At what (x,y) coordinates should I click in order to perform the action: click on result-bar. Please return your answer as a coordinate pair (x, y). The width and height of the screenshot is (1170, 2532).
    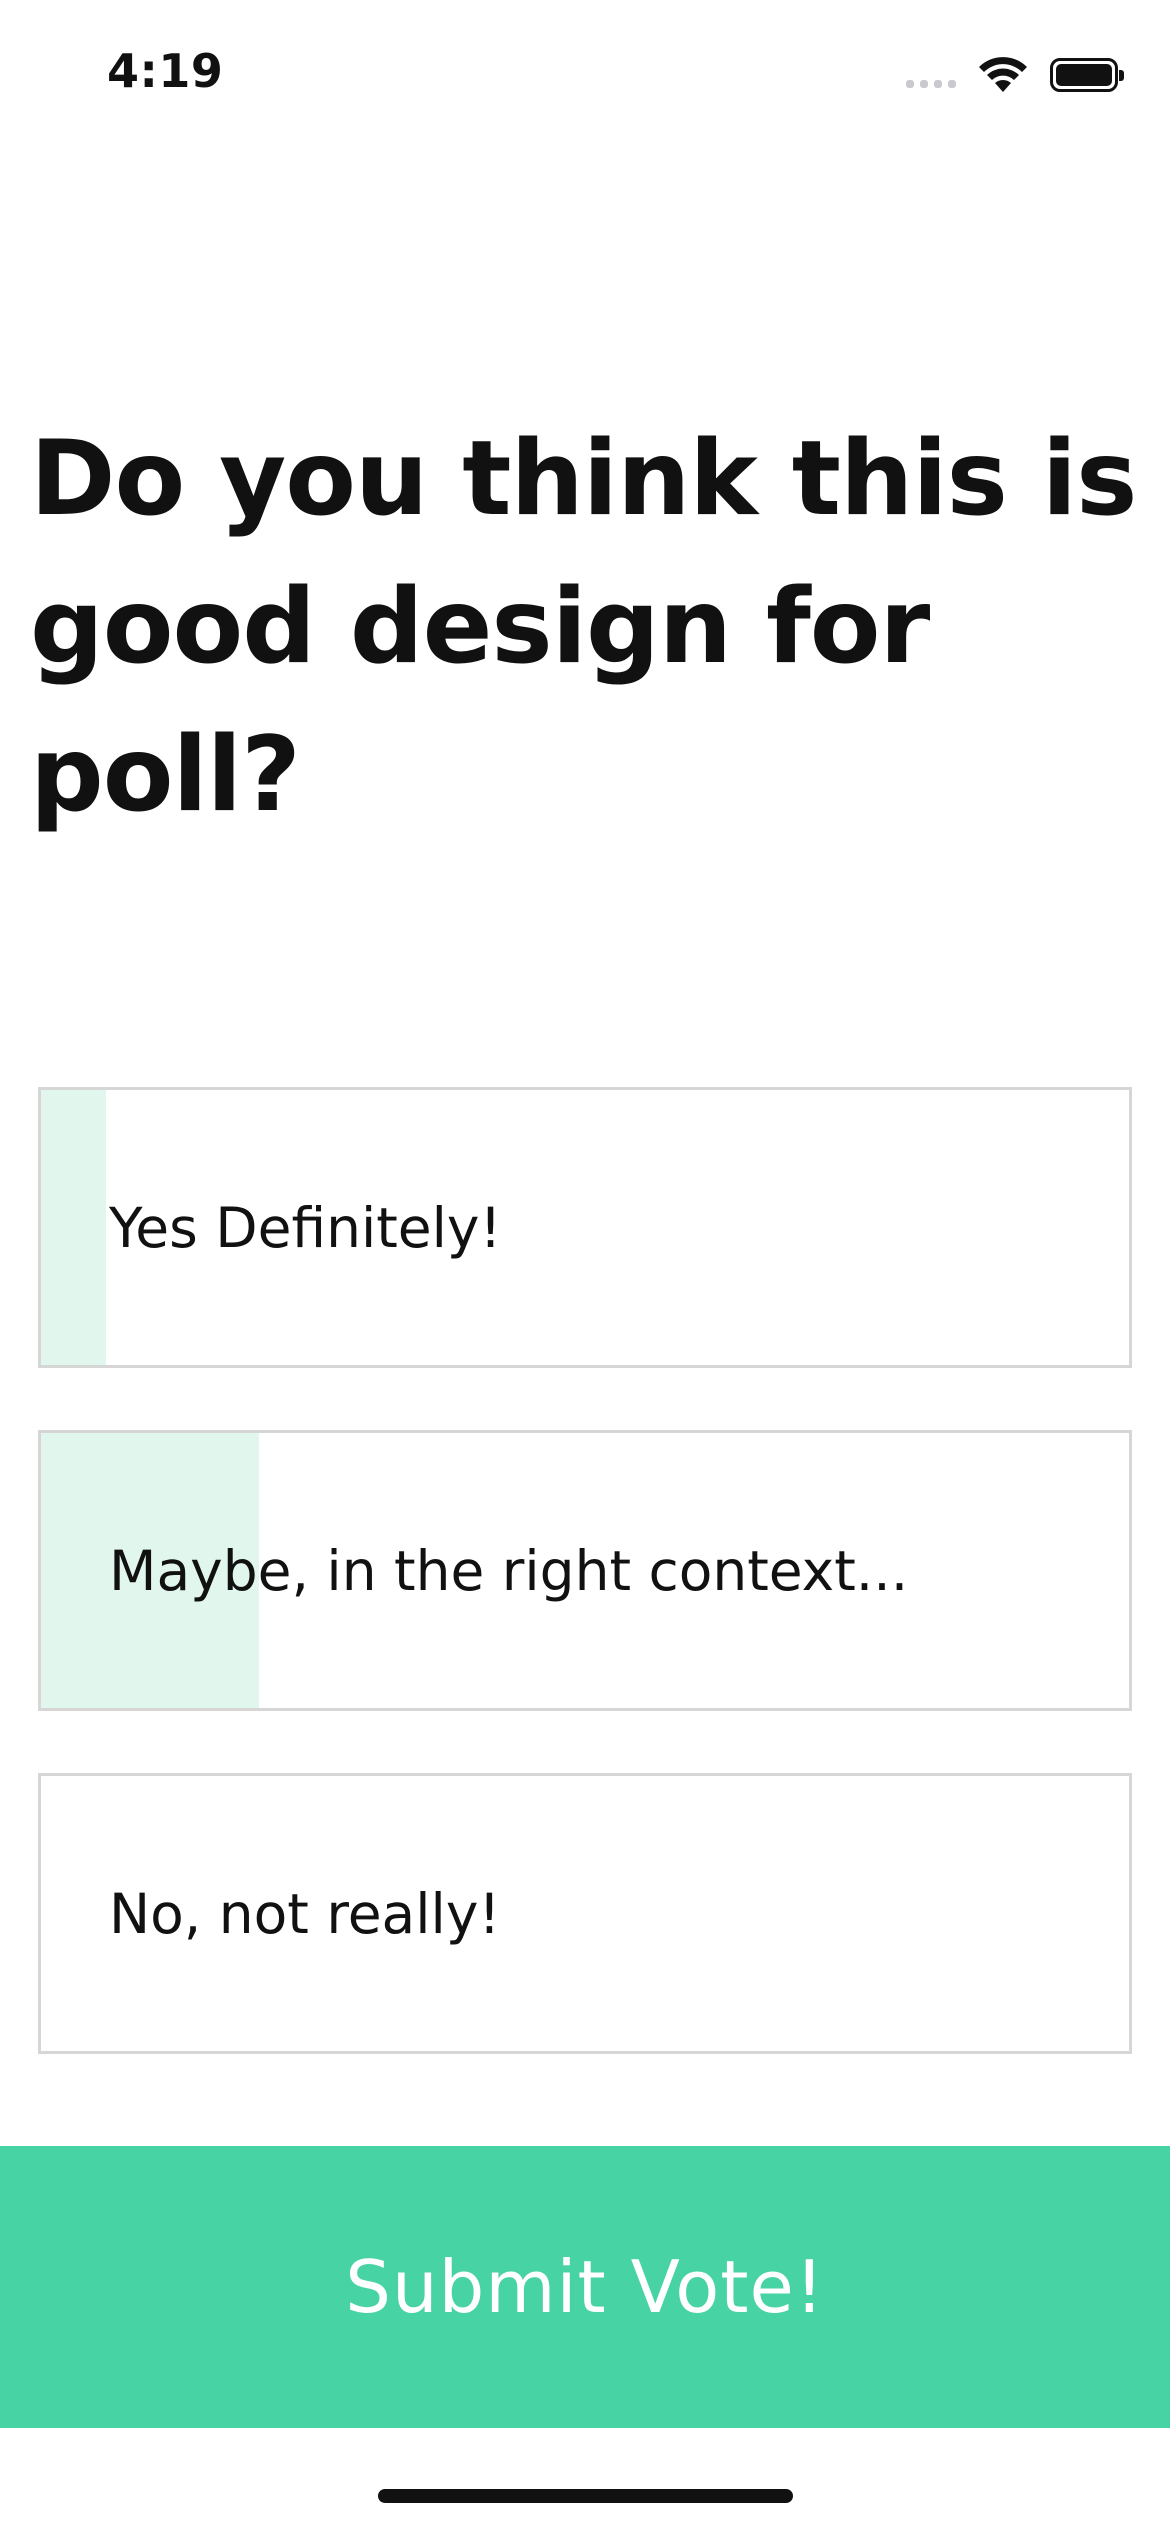
    Looking at the image, I should click on (74, 1227).